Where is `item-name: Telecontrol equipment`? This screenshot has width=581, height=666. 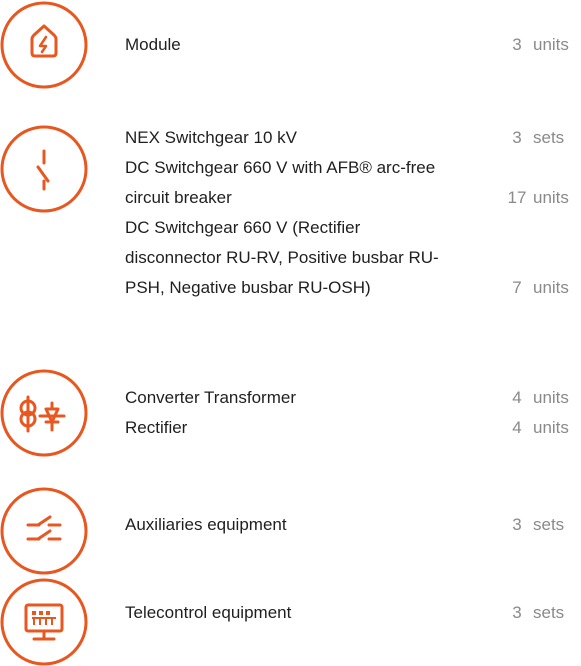
item-name: Telecontrol equipment is located at coordinates (208, 612).